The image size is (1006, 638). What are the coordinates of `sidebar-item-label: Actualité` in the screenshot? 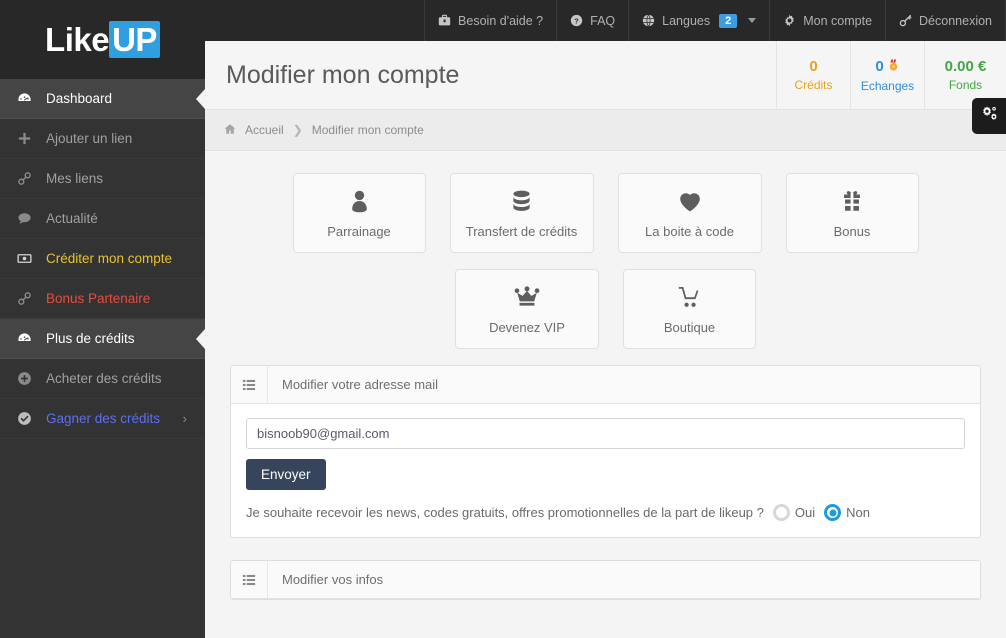 It's located at (72, 218).